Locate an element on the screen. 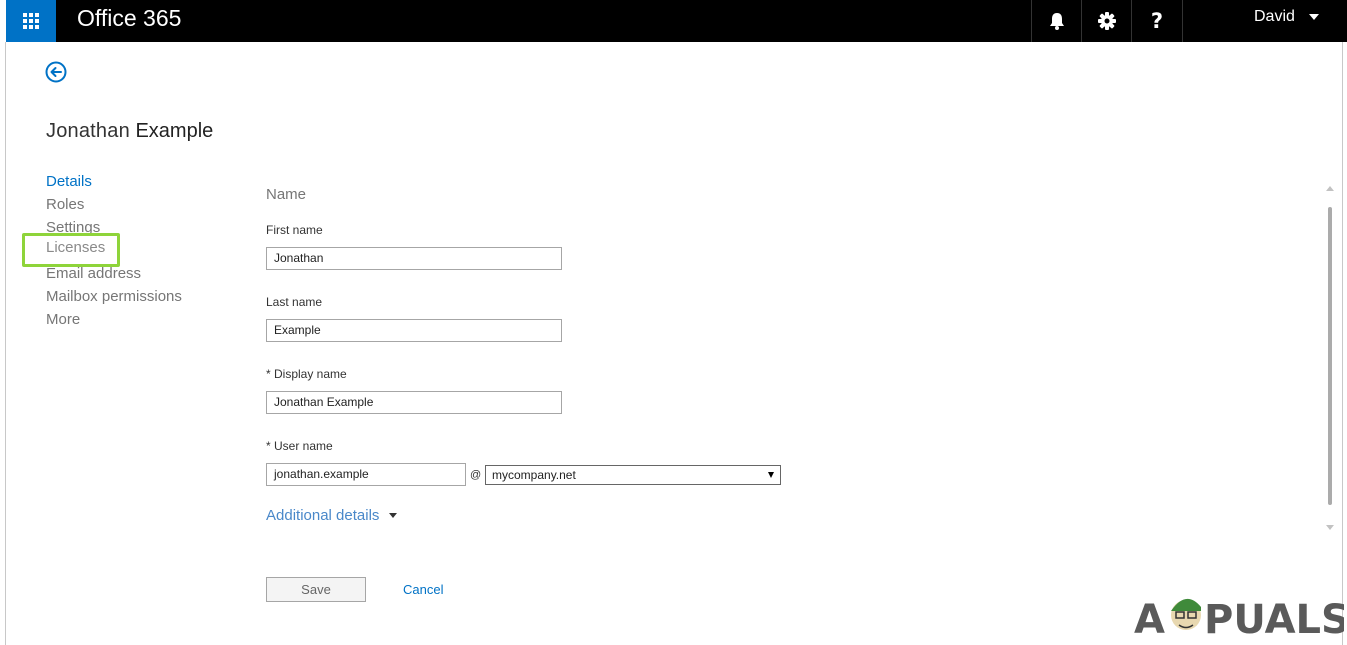 The width and height of the screenshot is (1347, 645). cancel-link: Cancel is located at coordinates (423, 589).